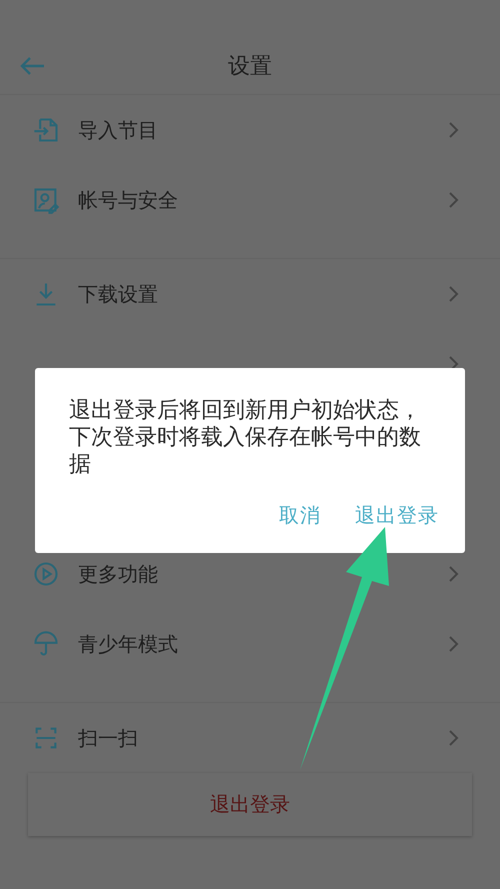  Describe the element at coordinates (250, 294) in the screenshot. I see `settings-item: 下载设置` at that location.